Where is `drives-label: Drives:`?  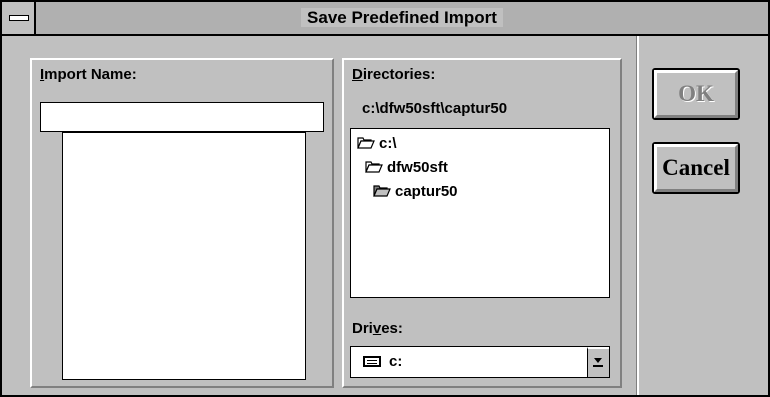
drives-label: Drives: is located at coordinates (377, 328).